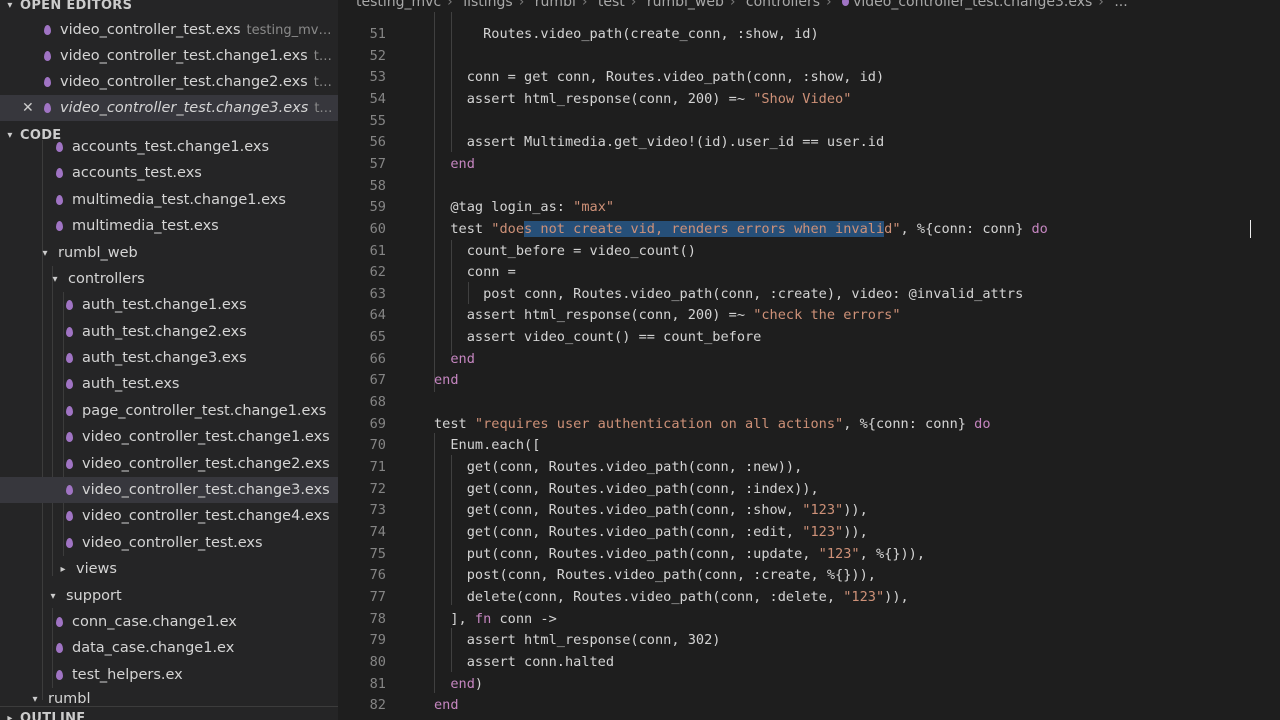 Image resolution: width=1280 pixels, height=720 pixels. I want to click on tree-file-label: multimedia_test.change1.exs, so click(179, 200).